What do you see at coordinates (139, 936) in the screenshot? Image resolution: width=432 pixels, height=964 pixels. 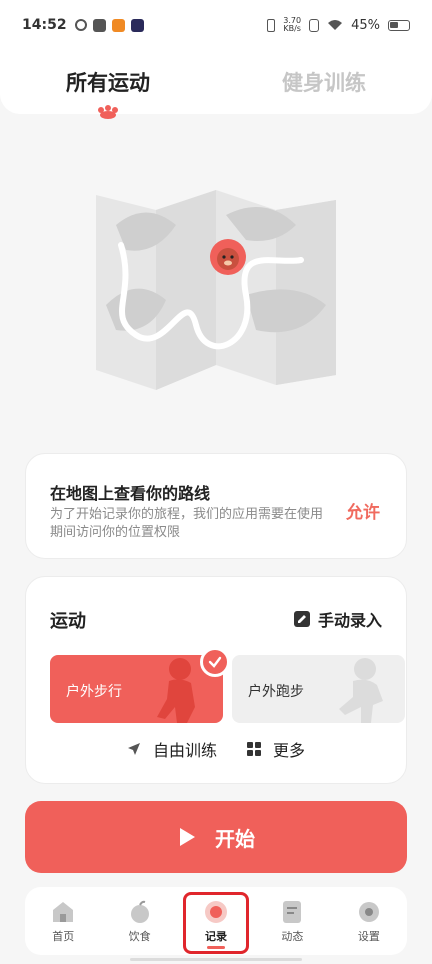 I see `nav-label-diet: 饮食` at bounding box center [139, 936].